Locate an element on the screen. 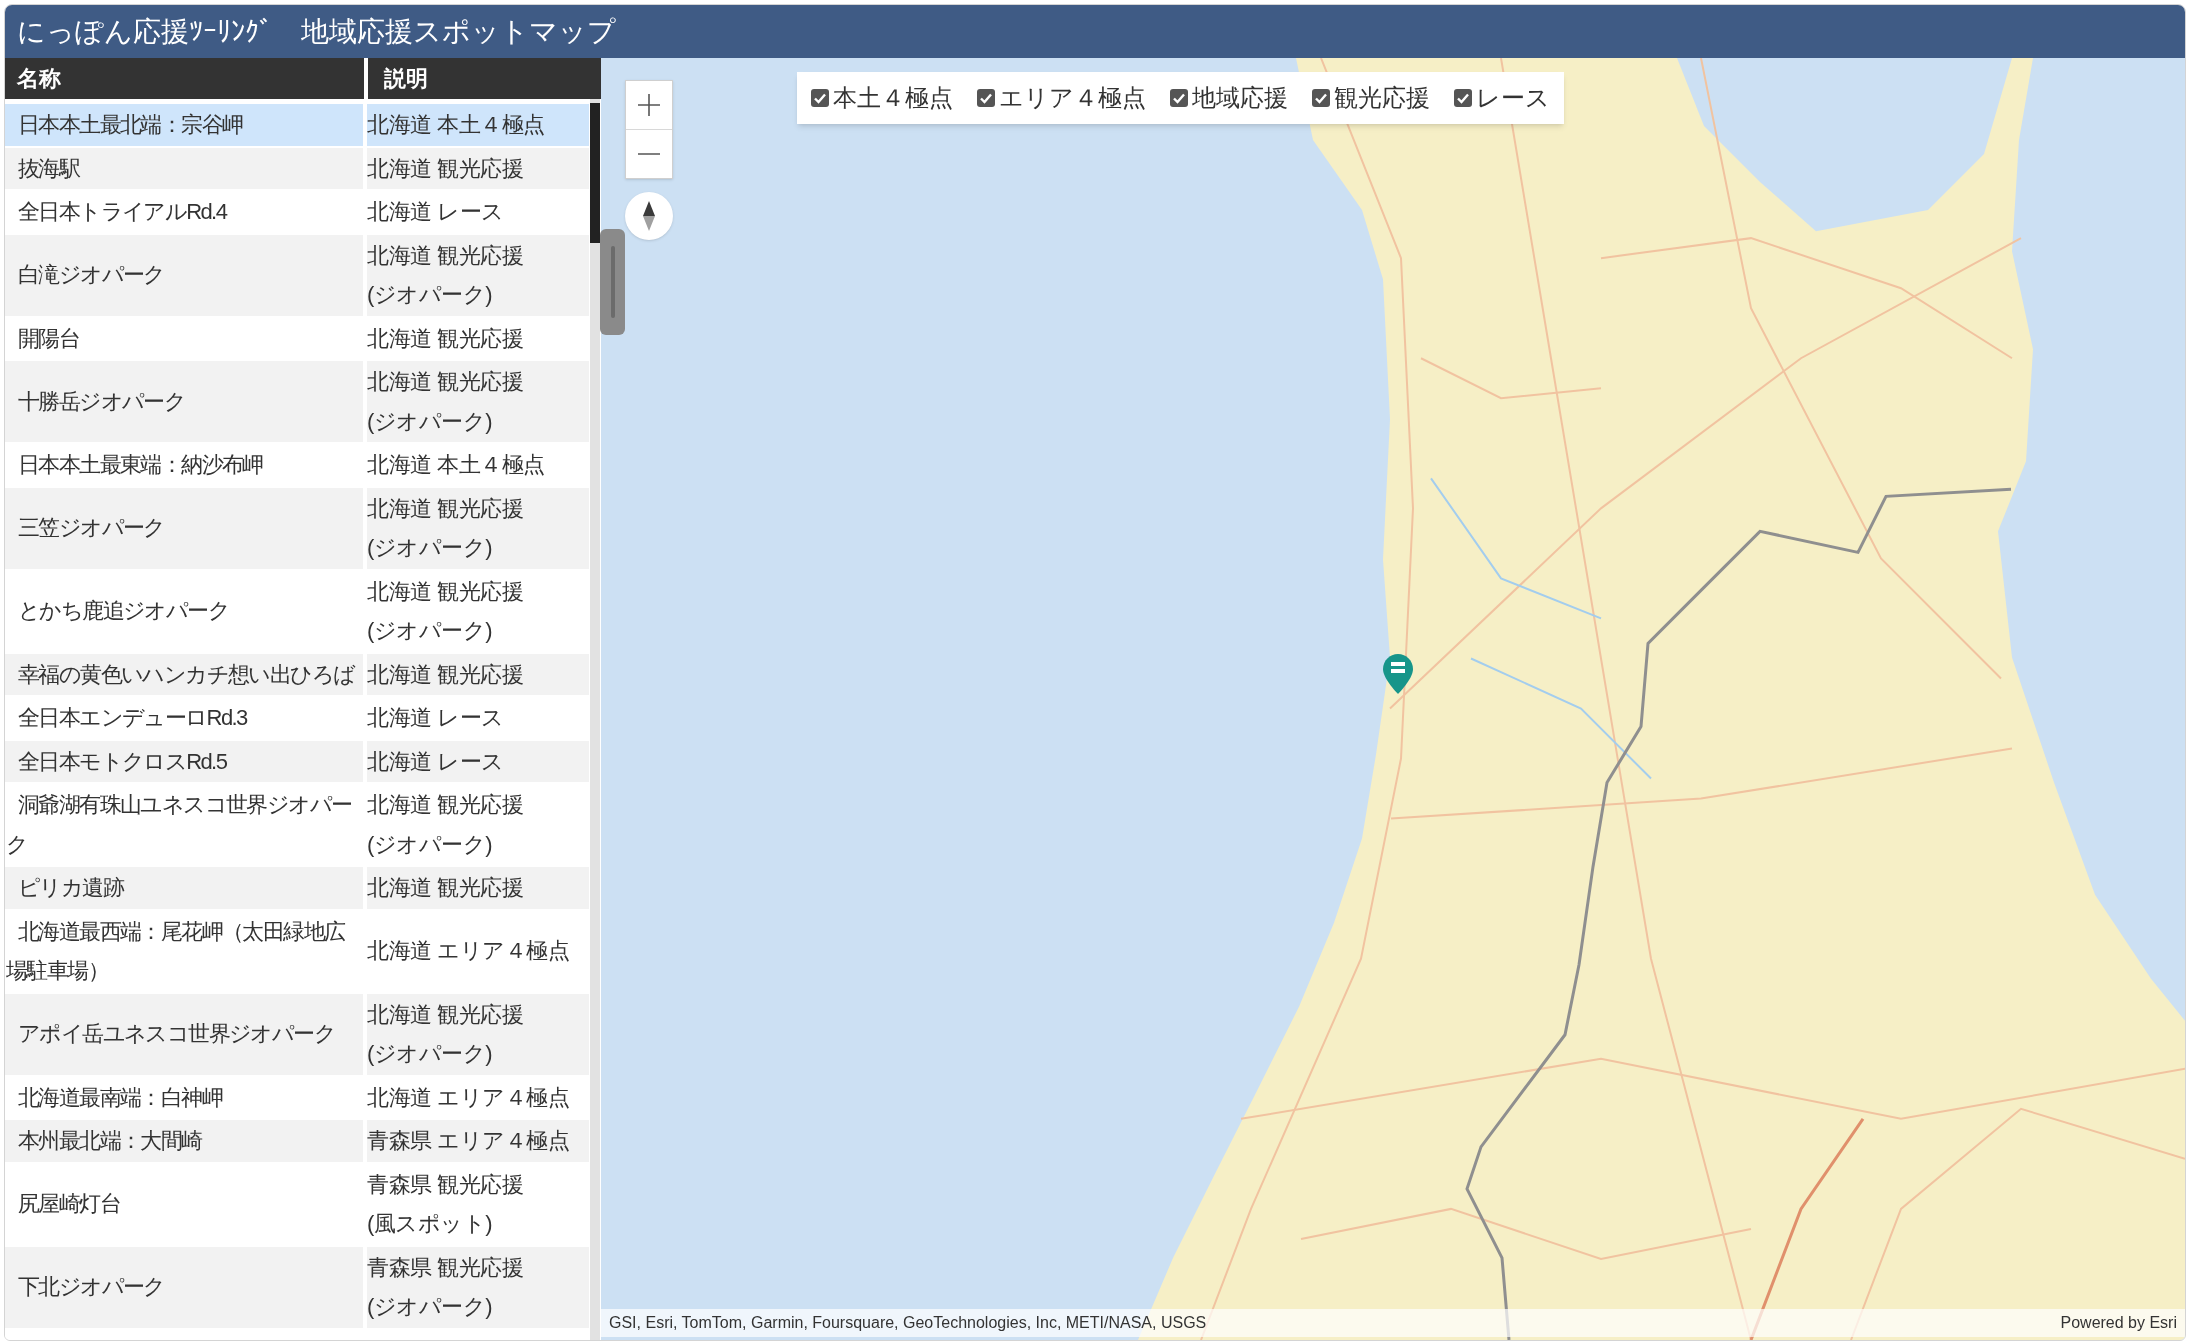 This screenshot has height=1343, width=2191. name-cell-text: ピリカ遺跡 is located at coordinates (71, 888).